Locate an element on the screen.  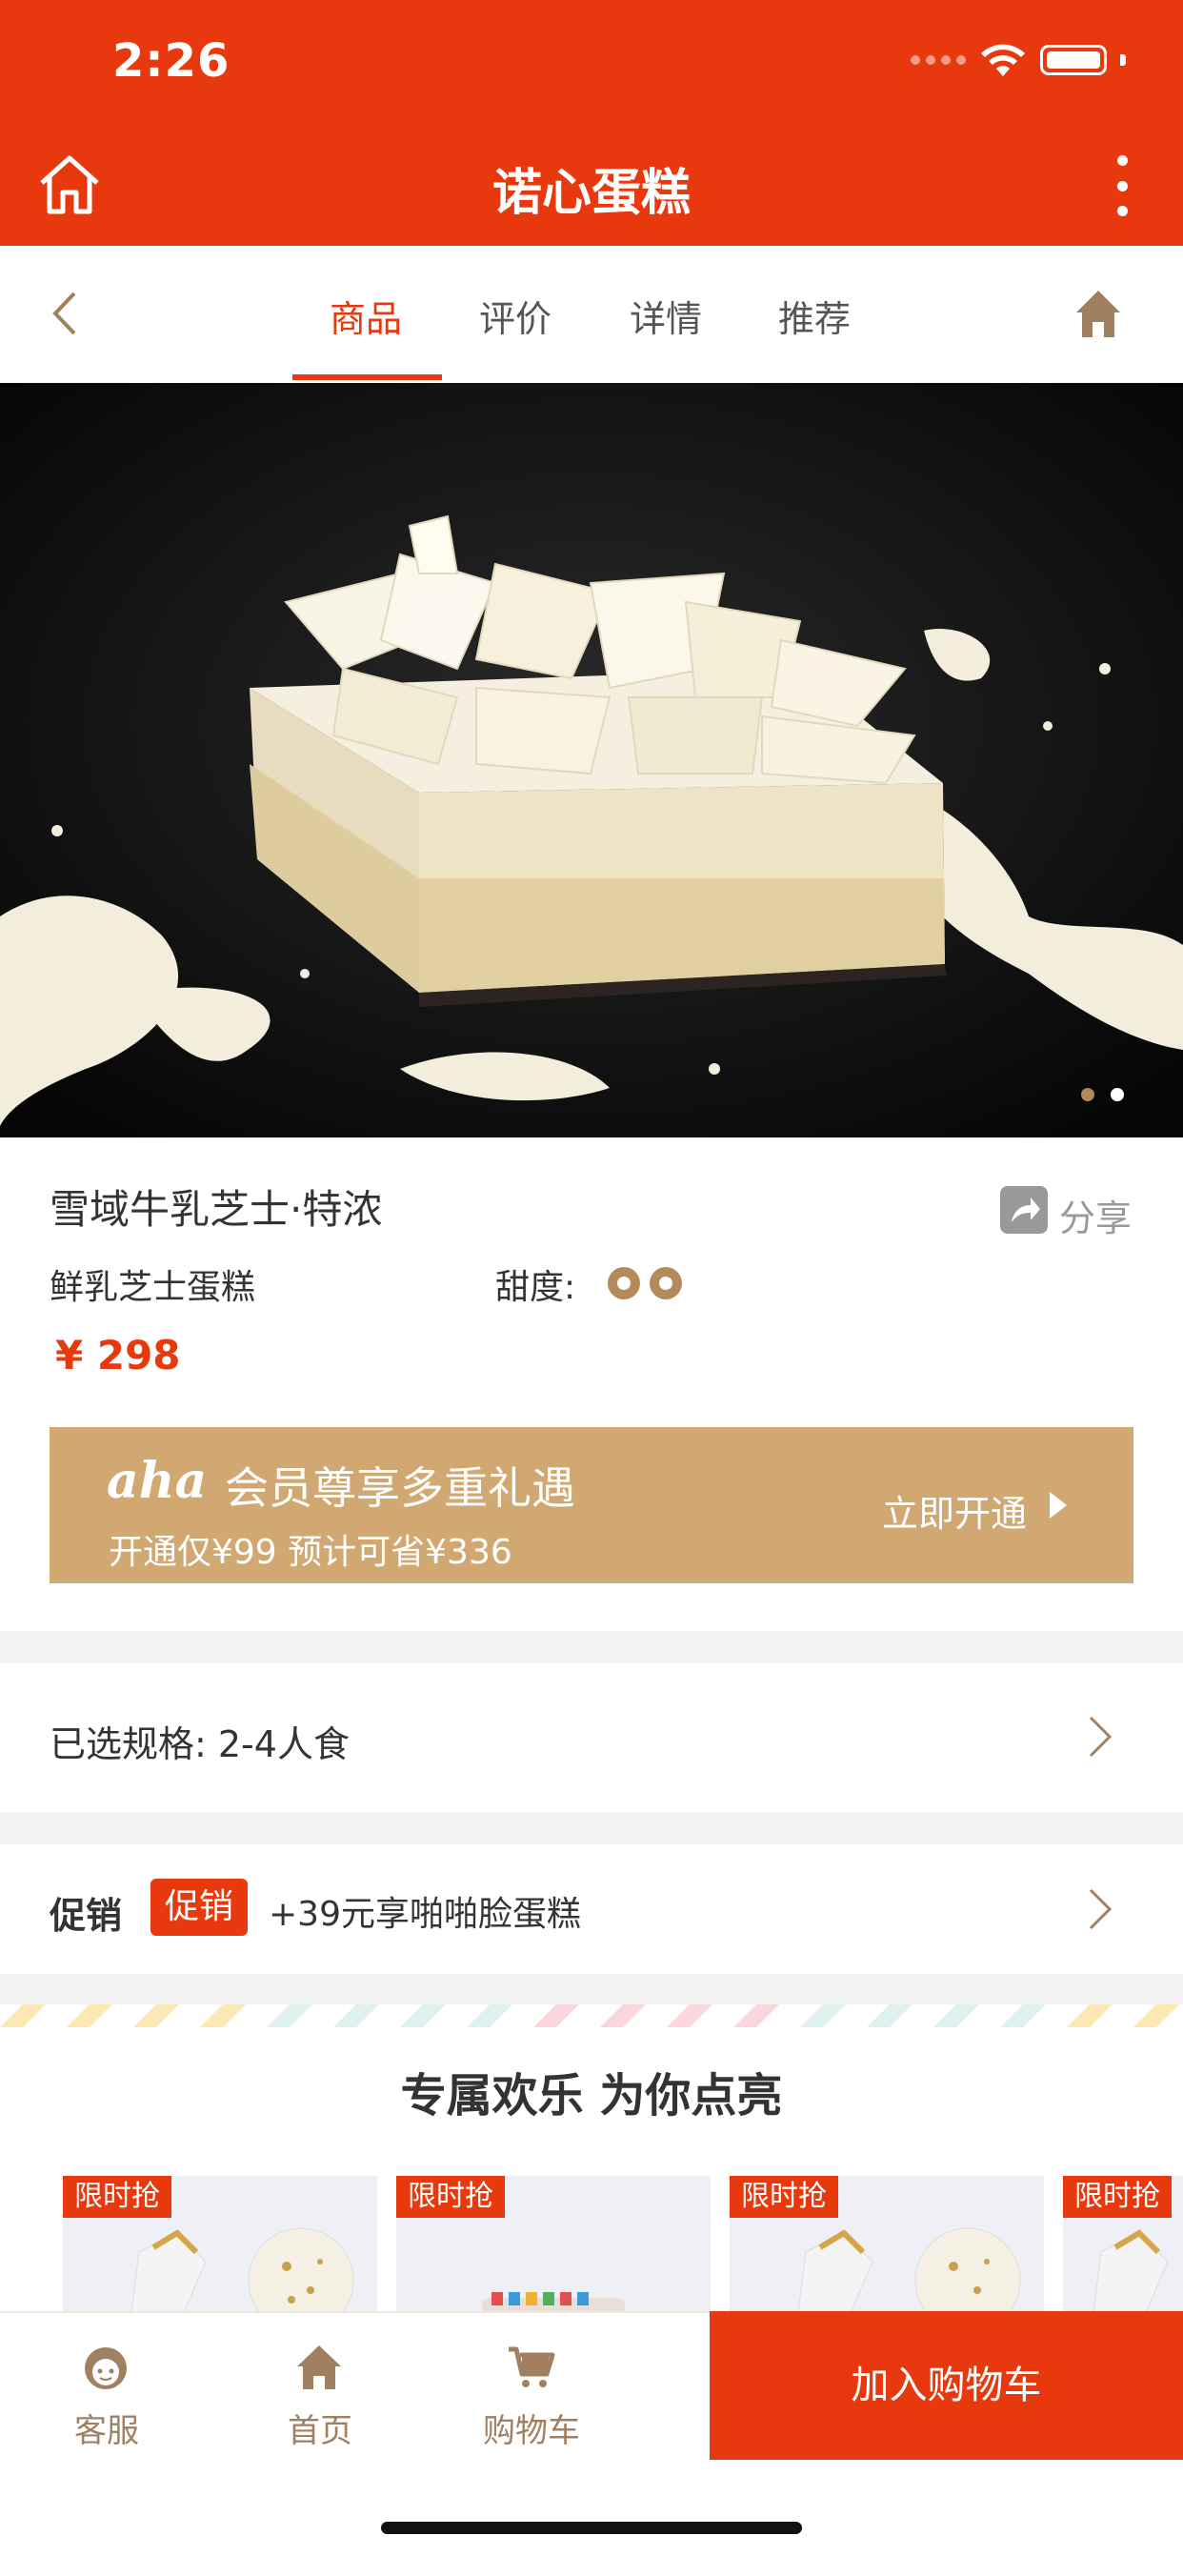
tab-product: 商品 is located at coordinates (366, 316).